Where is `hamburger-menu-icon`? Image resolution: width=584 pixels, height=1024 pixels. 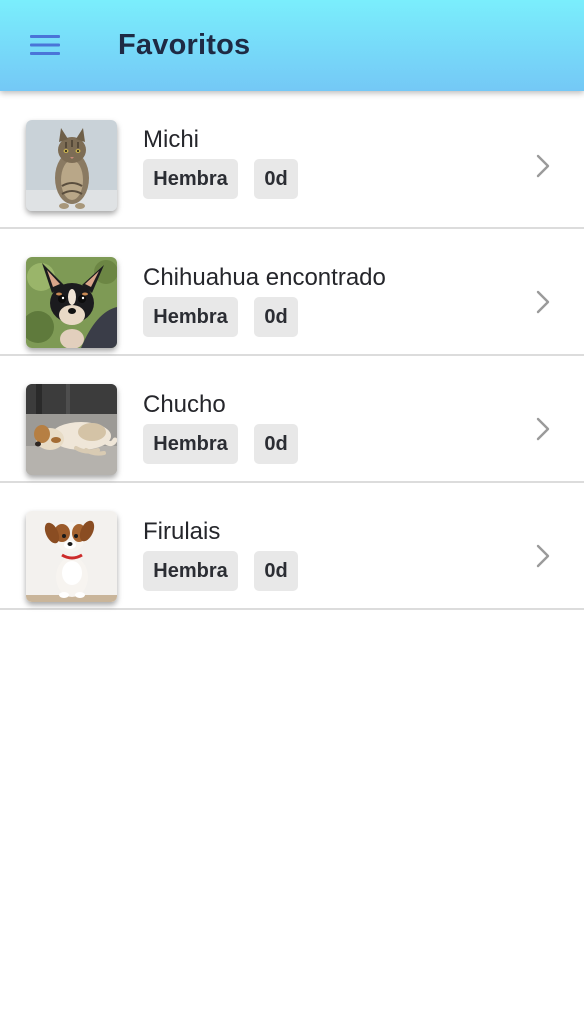
hamburger-menu-icon is located at coordinates (45, 45).